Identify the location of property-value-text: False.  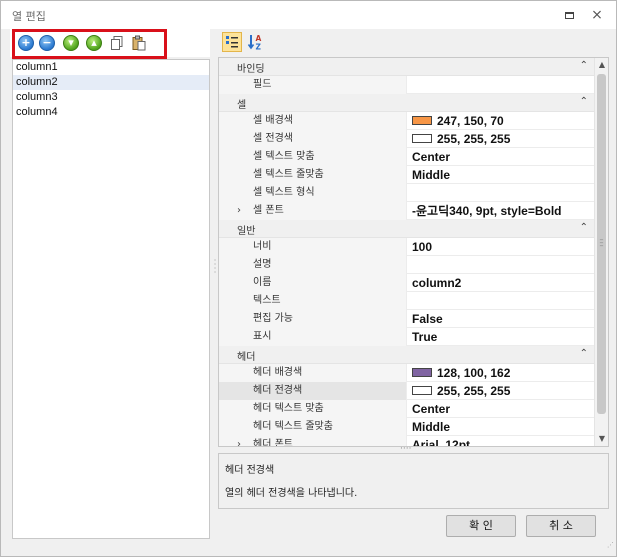
(427, 319).